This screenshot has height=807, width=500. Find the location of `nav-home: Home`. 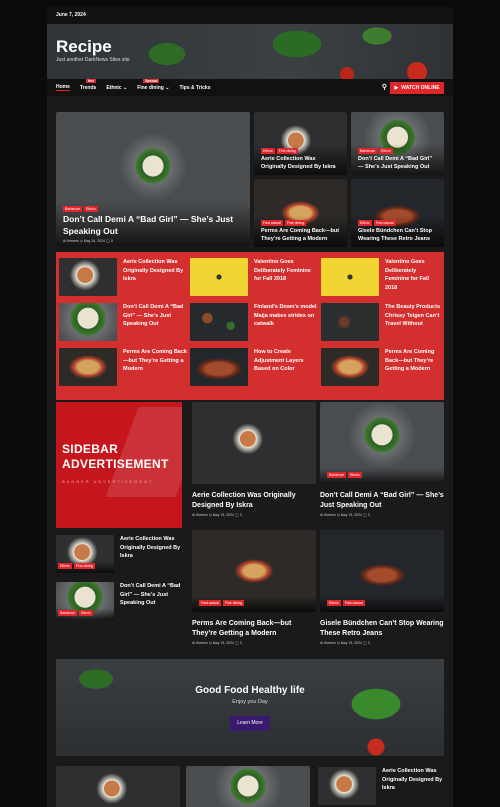

nav-home: Home is located at coordinates (63, 87).